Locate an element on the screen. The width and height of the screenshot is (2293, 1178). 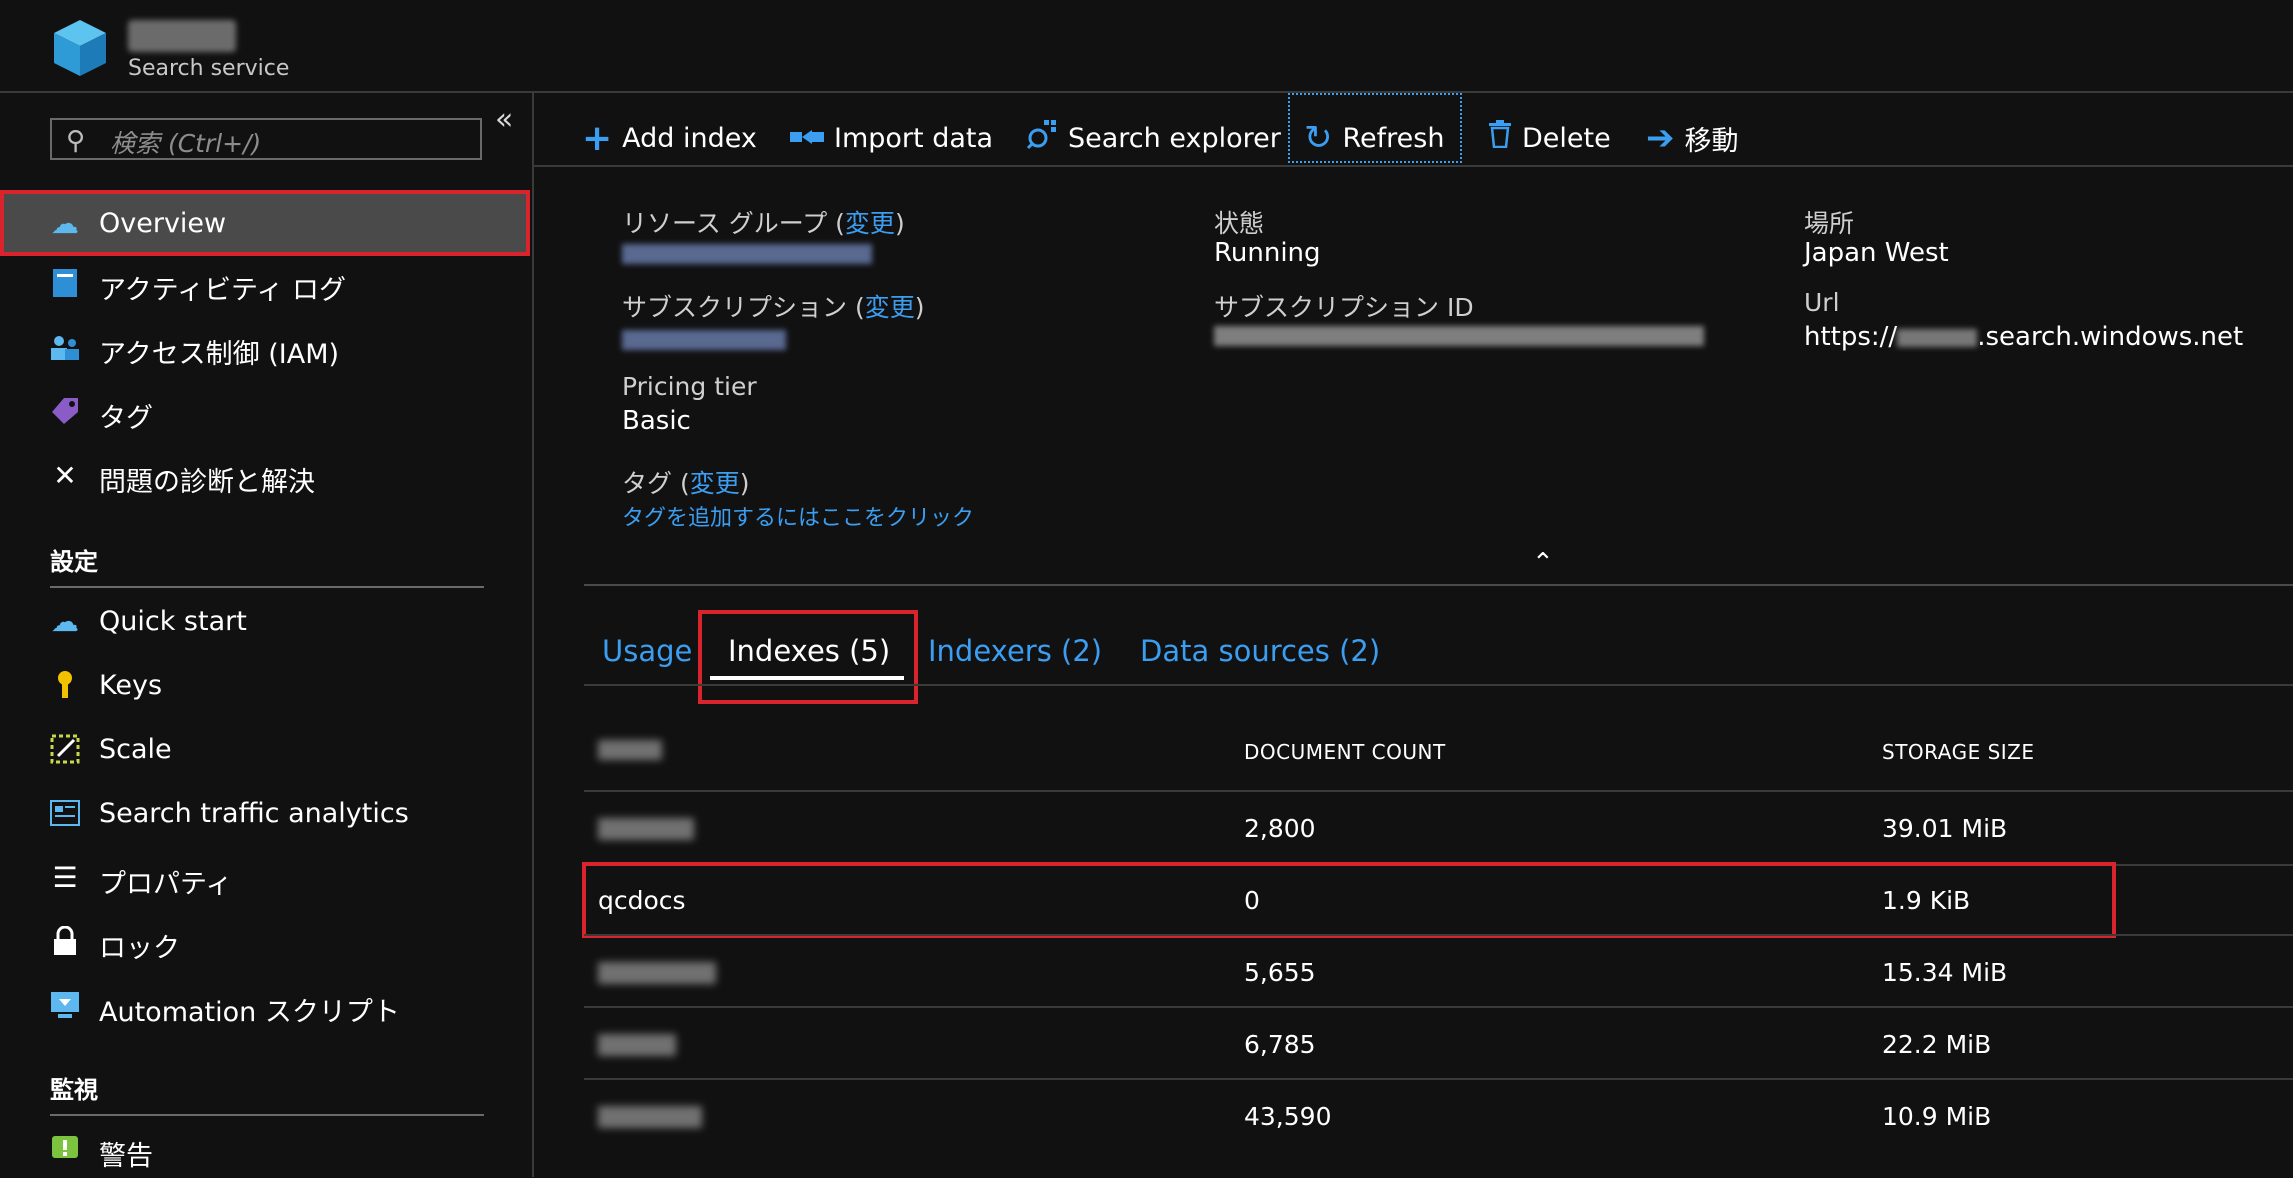
sidebar-item-label: Quick start is located at coordinates (173, 621).